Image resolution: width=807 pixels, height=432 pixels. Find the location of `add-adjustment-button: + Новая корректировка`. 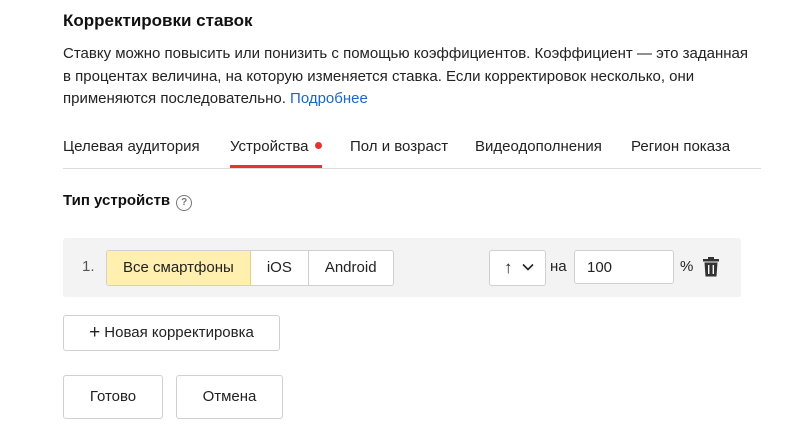

add-adjustment-button: + Новая корректировка is located at coordinates (171, 333).